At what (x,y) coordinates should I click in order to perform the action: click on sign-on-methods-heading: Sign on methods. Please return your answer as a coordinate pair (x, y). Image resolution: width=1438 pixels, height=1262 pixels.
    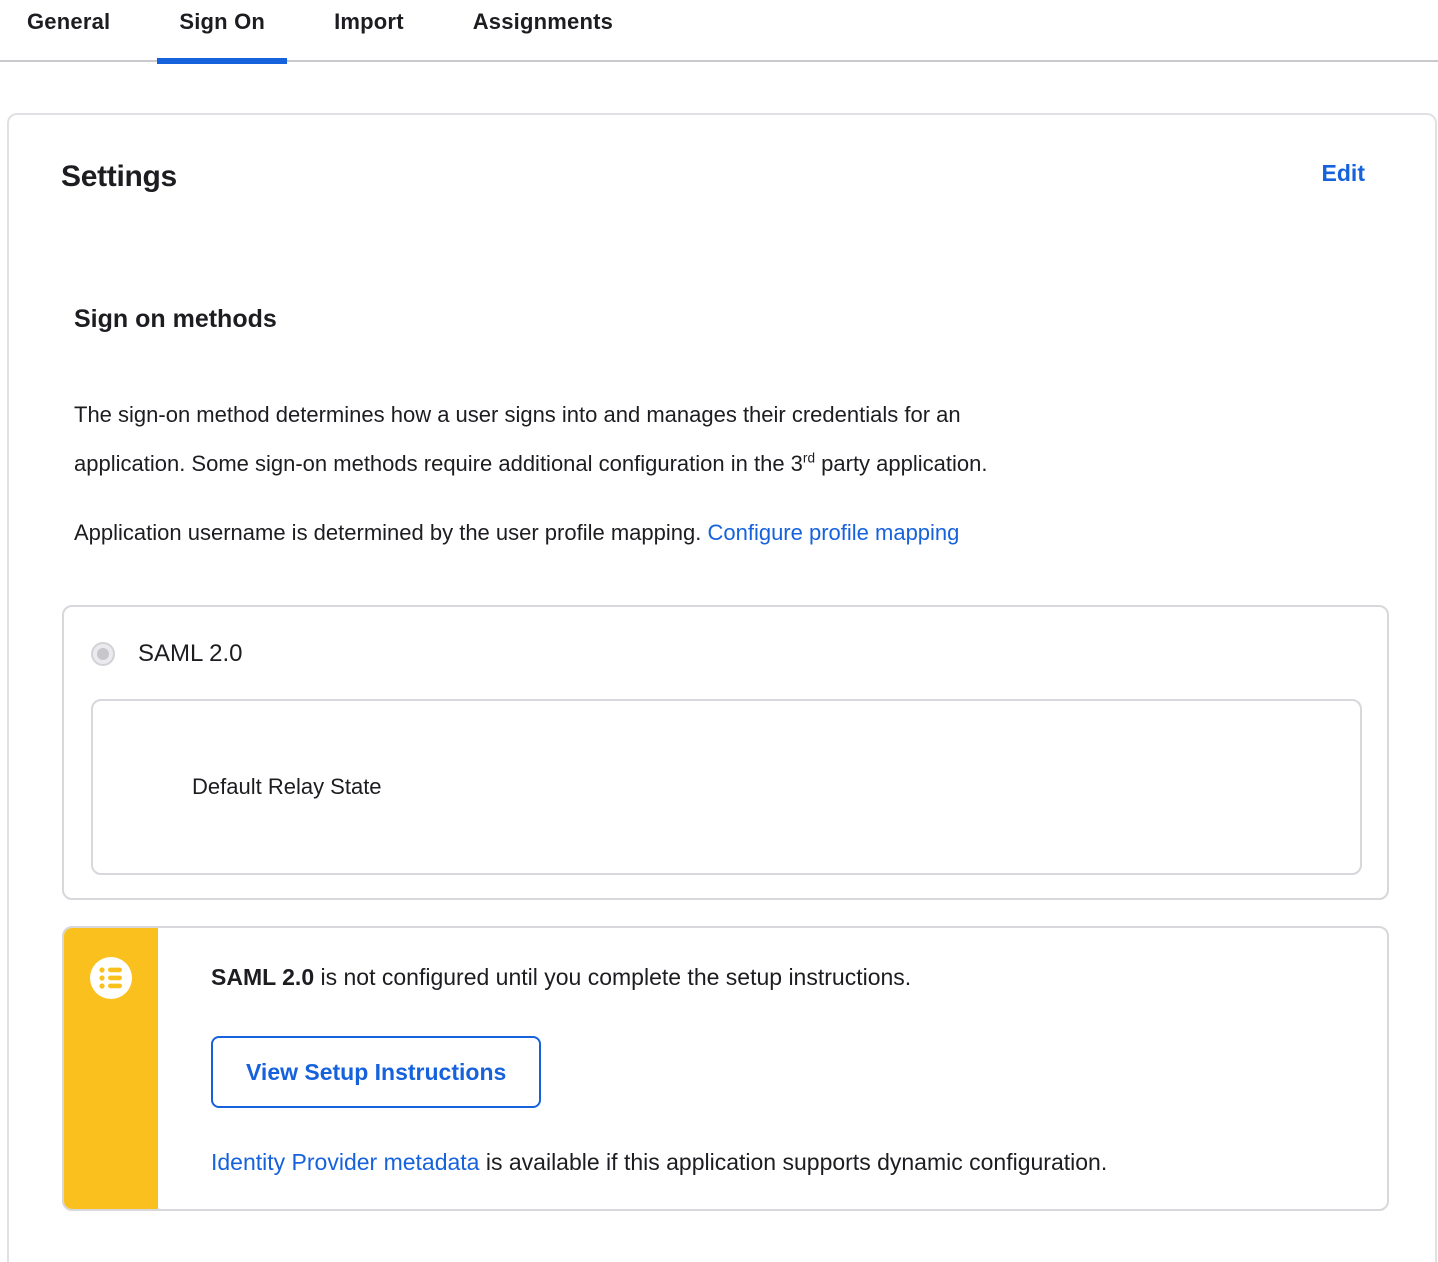
    Looking at the image, I should click on (175, 319).